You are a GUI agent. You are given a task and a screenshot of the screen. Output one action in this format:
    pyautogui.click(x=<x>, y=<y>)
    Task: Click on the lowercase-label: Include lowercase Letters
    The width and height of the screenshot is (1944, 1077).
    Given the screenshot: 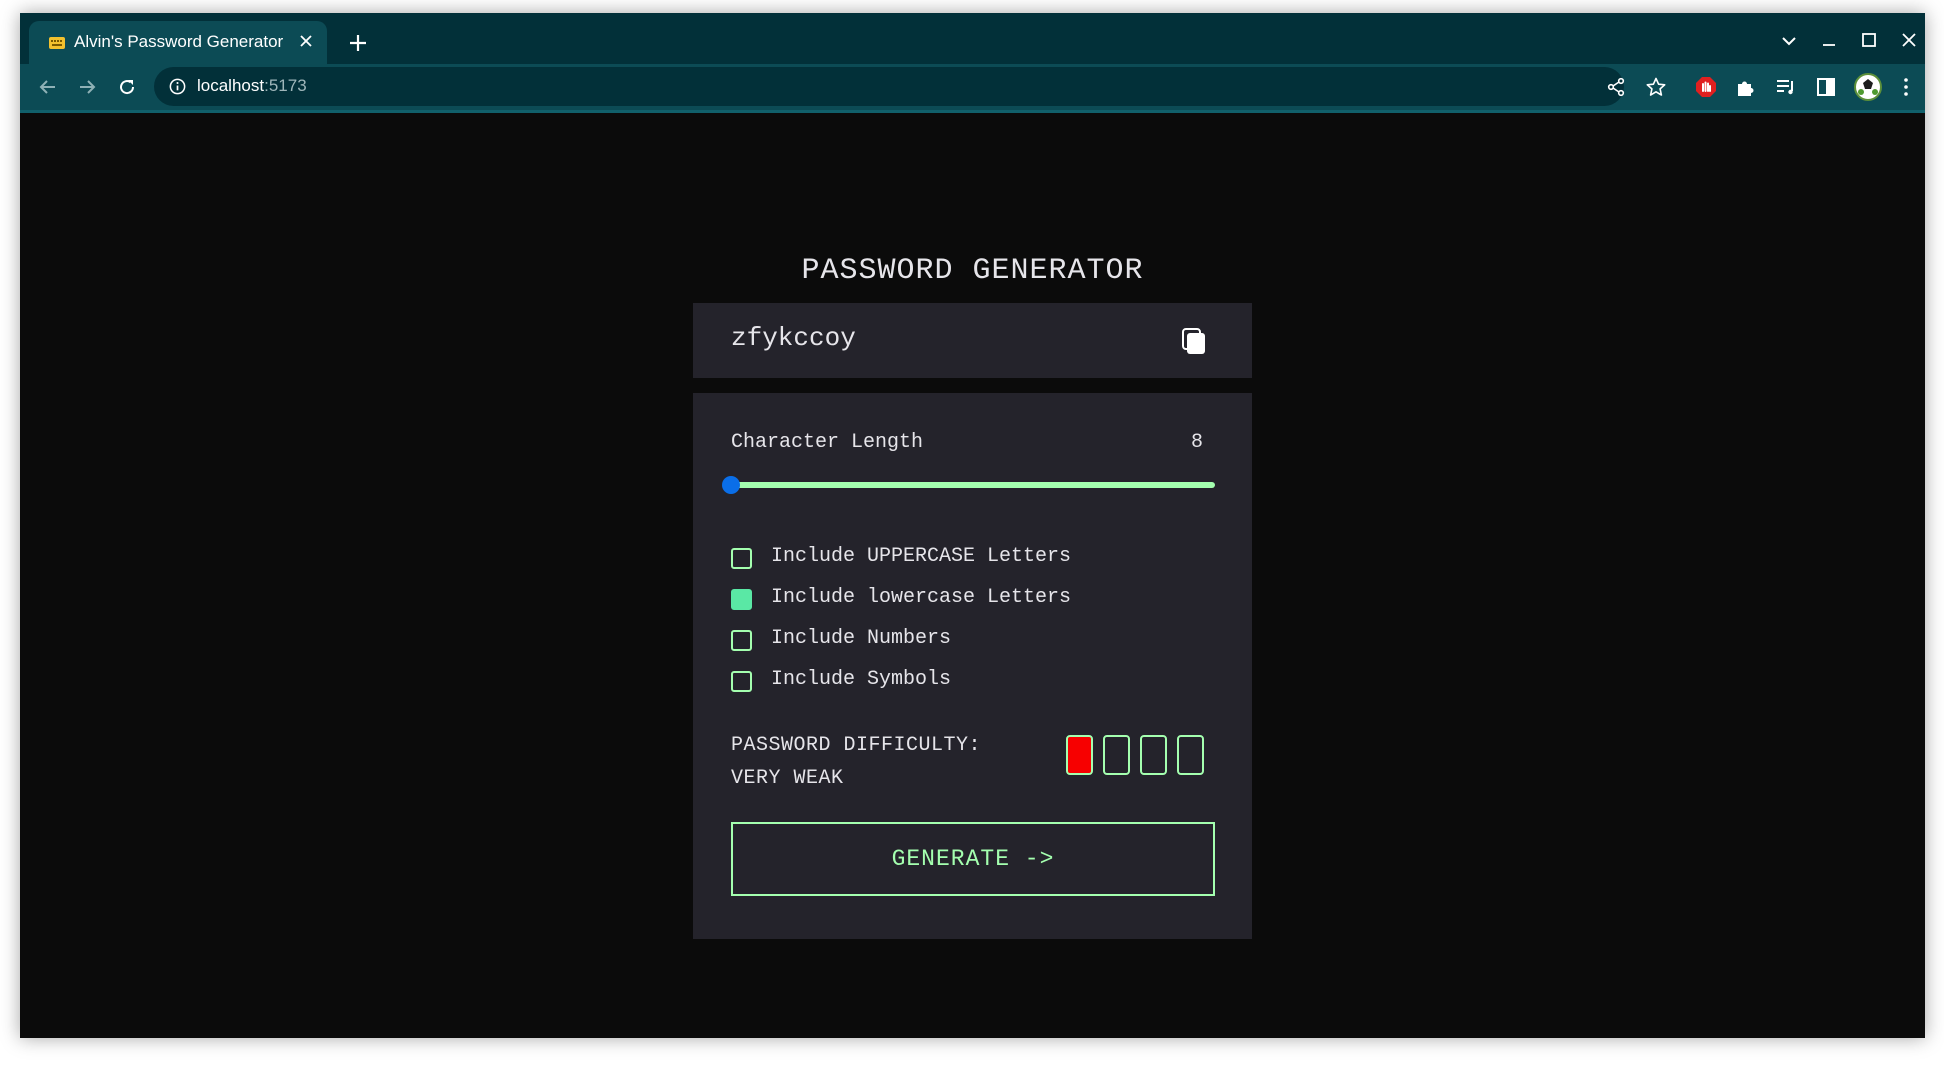 What is the action you would take?
    pyautogui.click(x=921, y=597)
    